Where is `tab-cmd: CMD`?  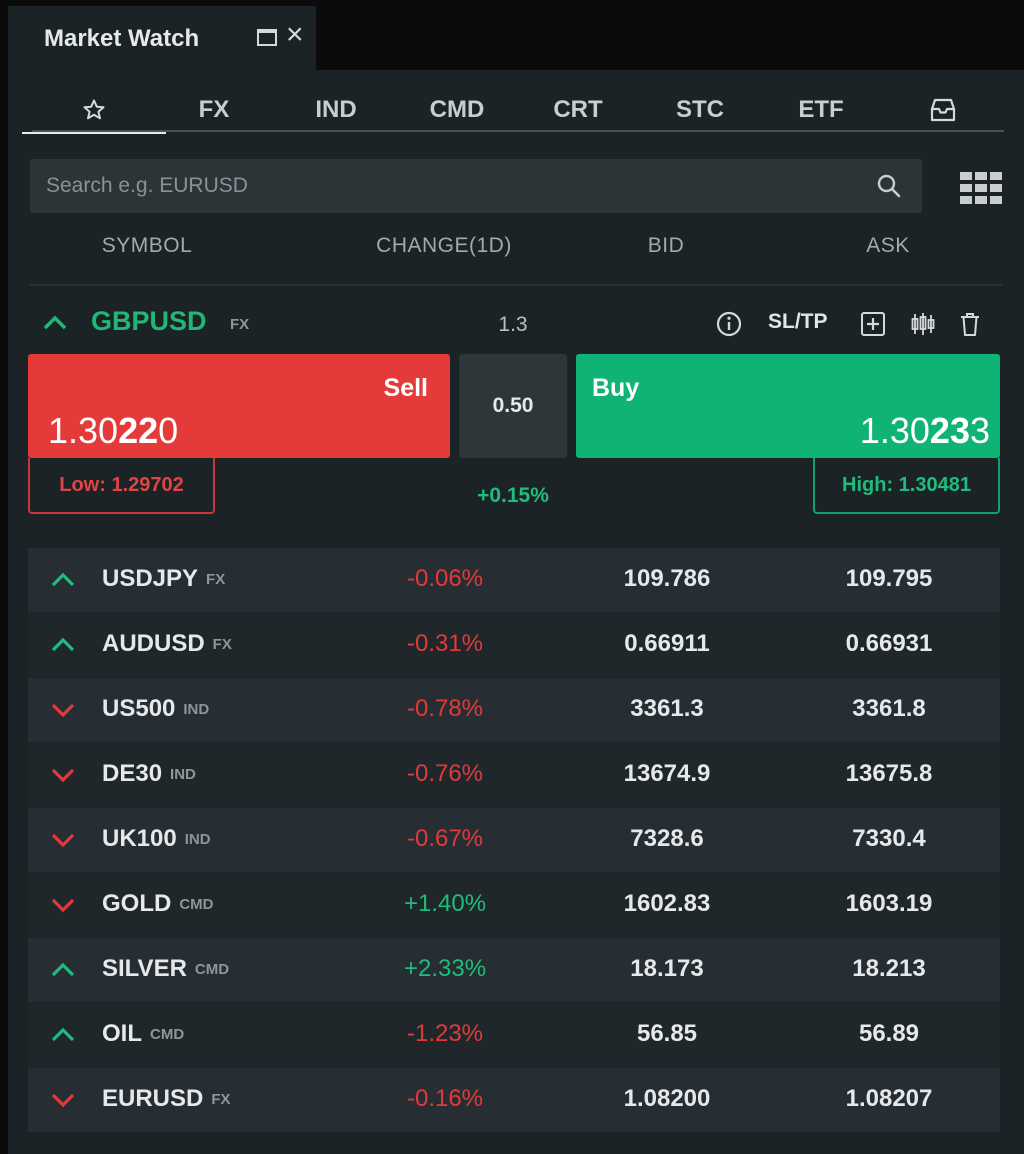
tab-cmd: CMD is located at coordinates (457, 110).